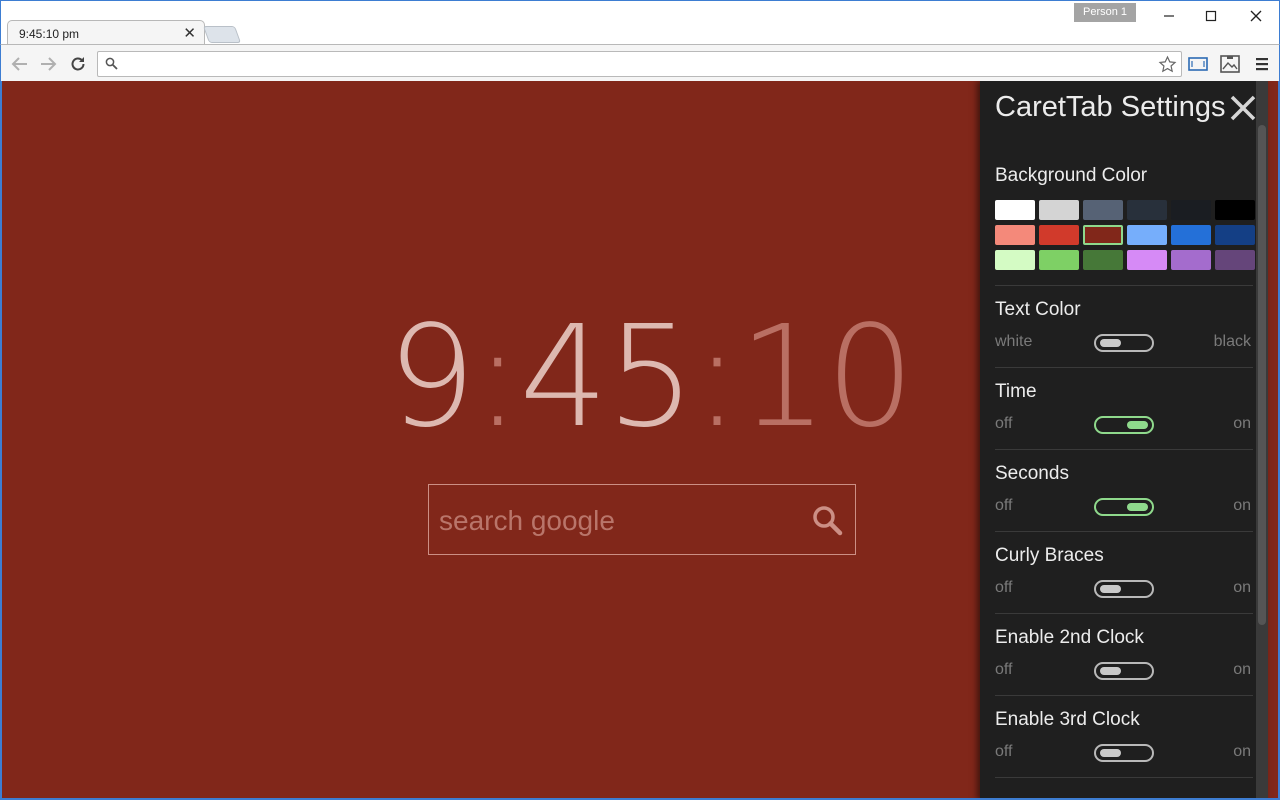 Image resolution: width=1280 pixels, height=800 pixels. Describe the element at coordinates (1014, 341) in the screenshot. I see `option-left-label: white` at that location.